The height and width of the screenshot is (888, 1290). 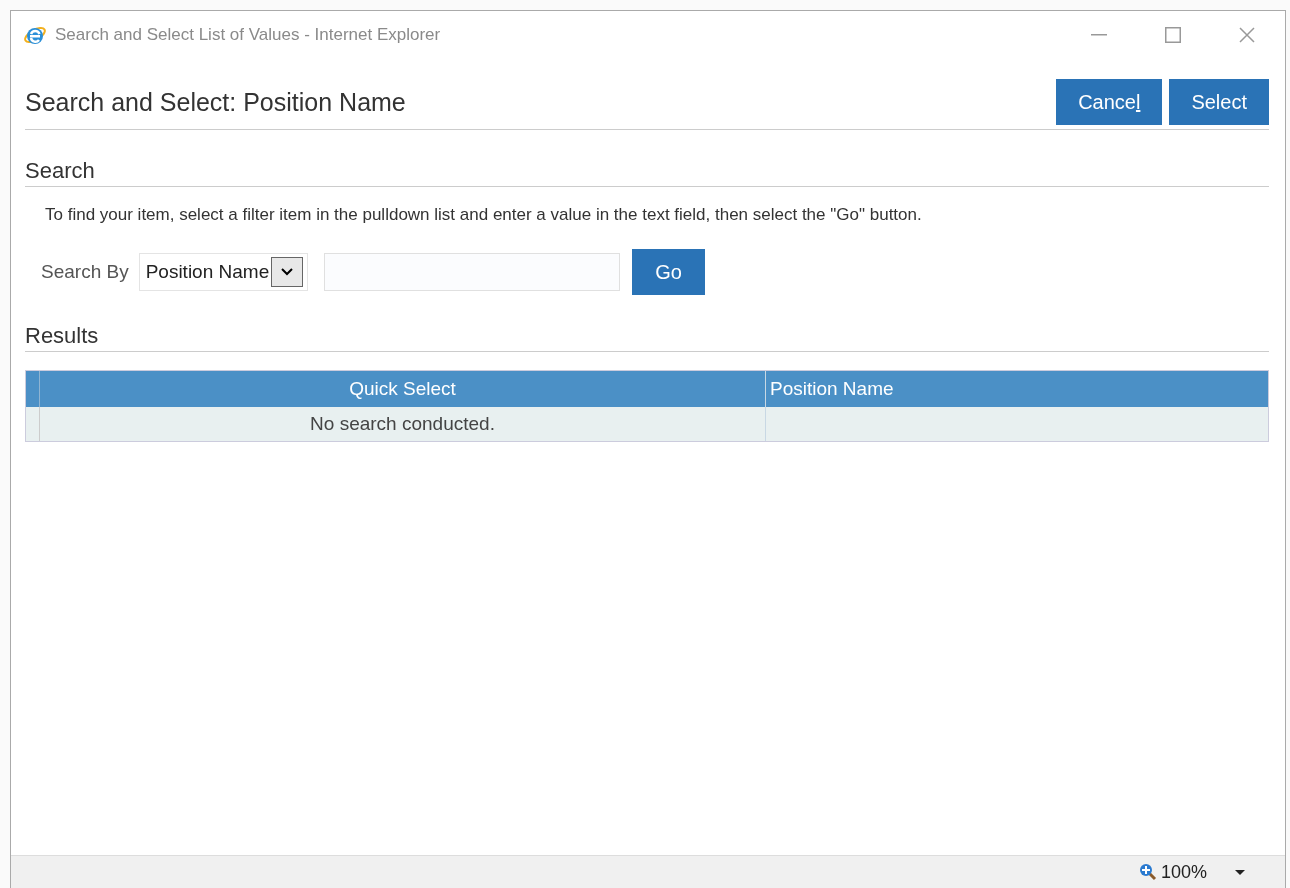 I want to click on cancel-button: Cancel, so click(x=1109, y=102).